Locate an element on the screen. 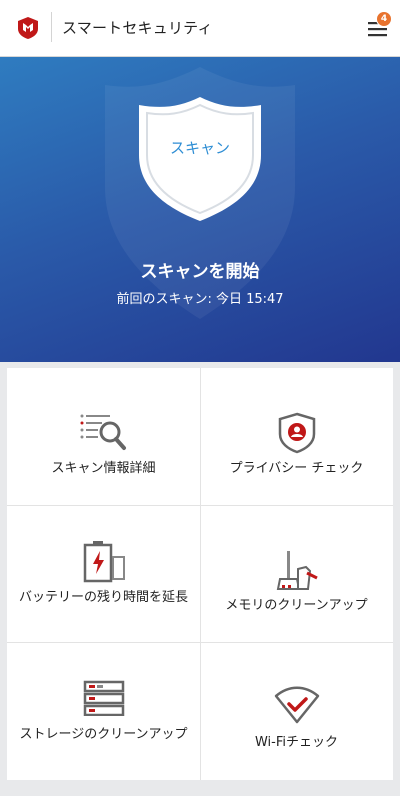  header-divider is located at coordinates (51, 27).